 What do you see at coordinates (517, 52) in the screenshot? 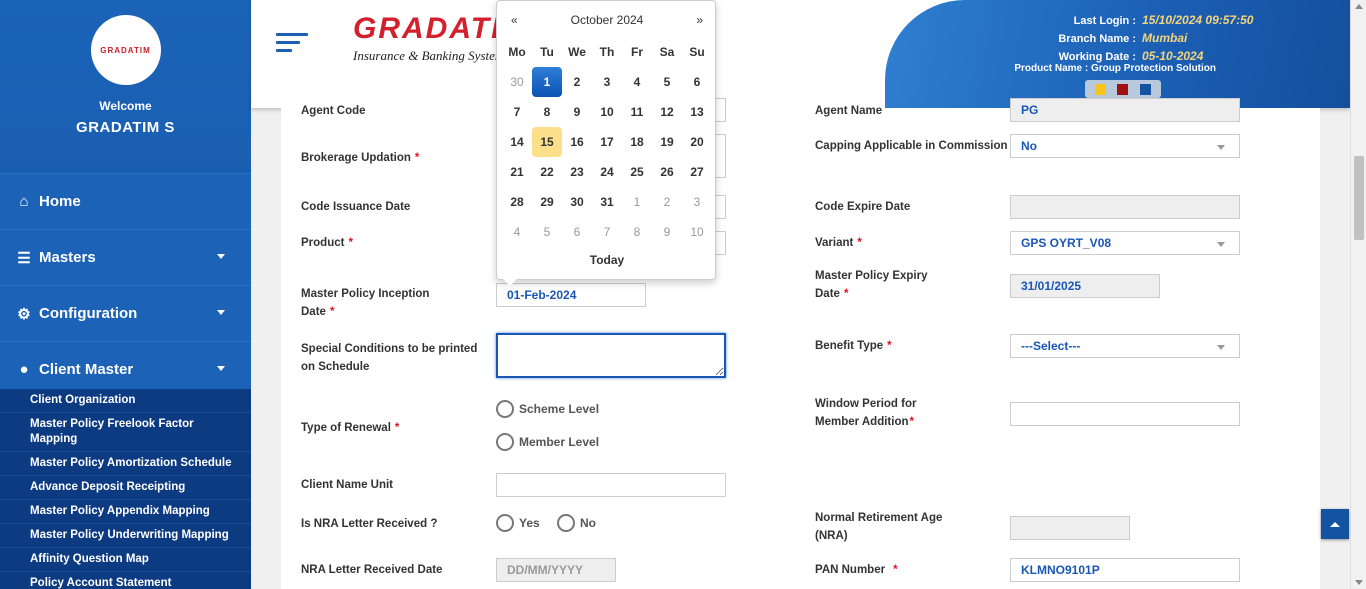
I see `calendar-dow: Mo` at bounding box center [517, 52].